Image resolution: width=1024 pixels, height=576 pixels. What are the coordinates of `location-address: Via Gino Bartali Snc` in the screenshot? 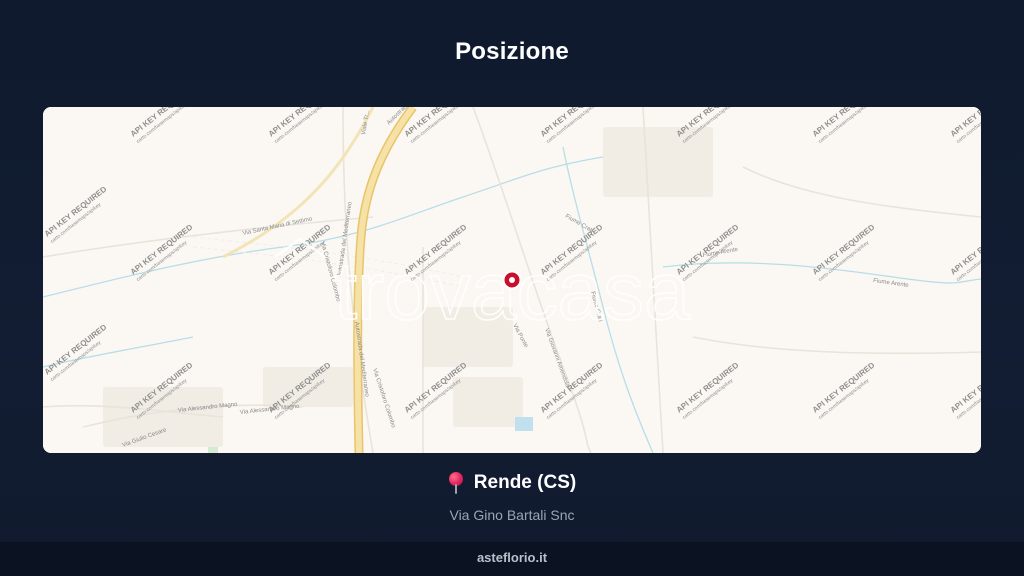 It's located at (512, 515).